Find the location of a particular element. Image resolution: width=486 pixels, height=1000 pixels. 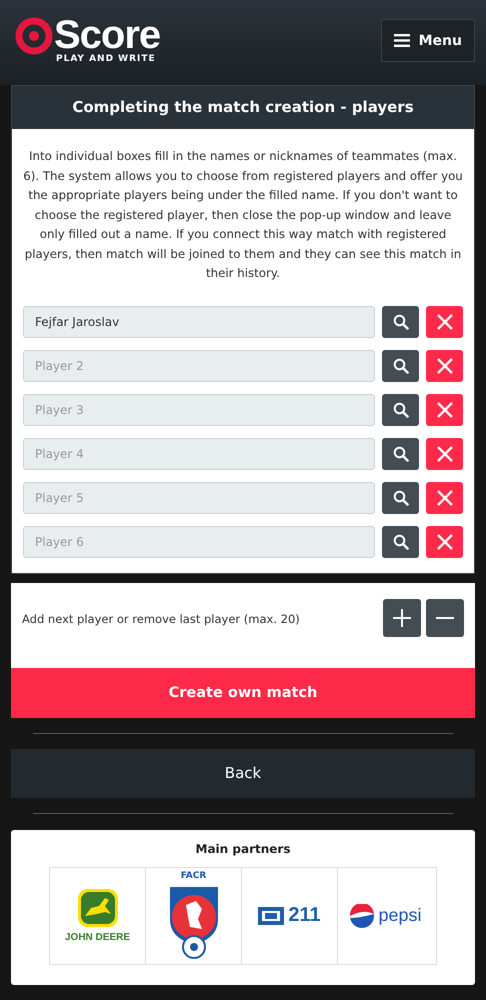

card-title: Completing the match creation - players is located at coordinates (243, 107).